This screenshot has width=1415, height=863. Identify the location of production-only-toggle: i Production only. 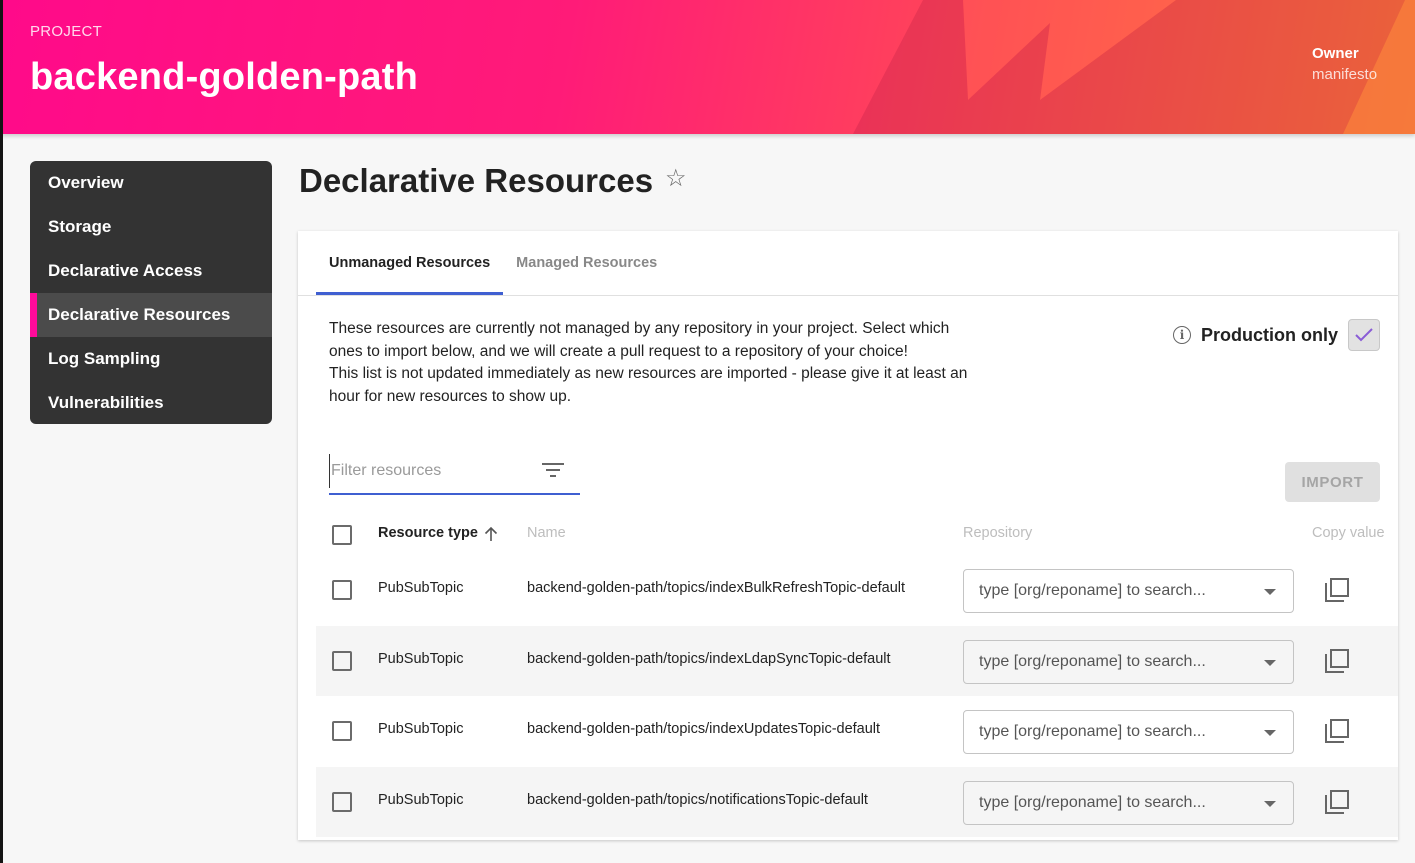
(1276, 335).